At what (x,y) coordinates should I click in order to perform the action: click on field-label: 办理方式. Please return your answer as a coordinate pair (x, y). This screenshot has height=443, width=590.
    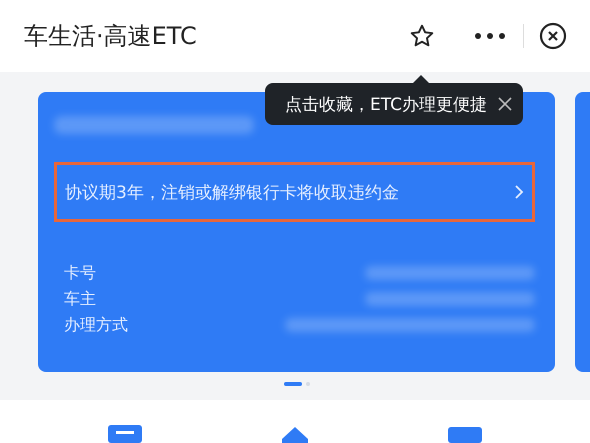
    Looking at the image, I should click on (96, 325).